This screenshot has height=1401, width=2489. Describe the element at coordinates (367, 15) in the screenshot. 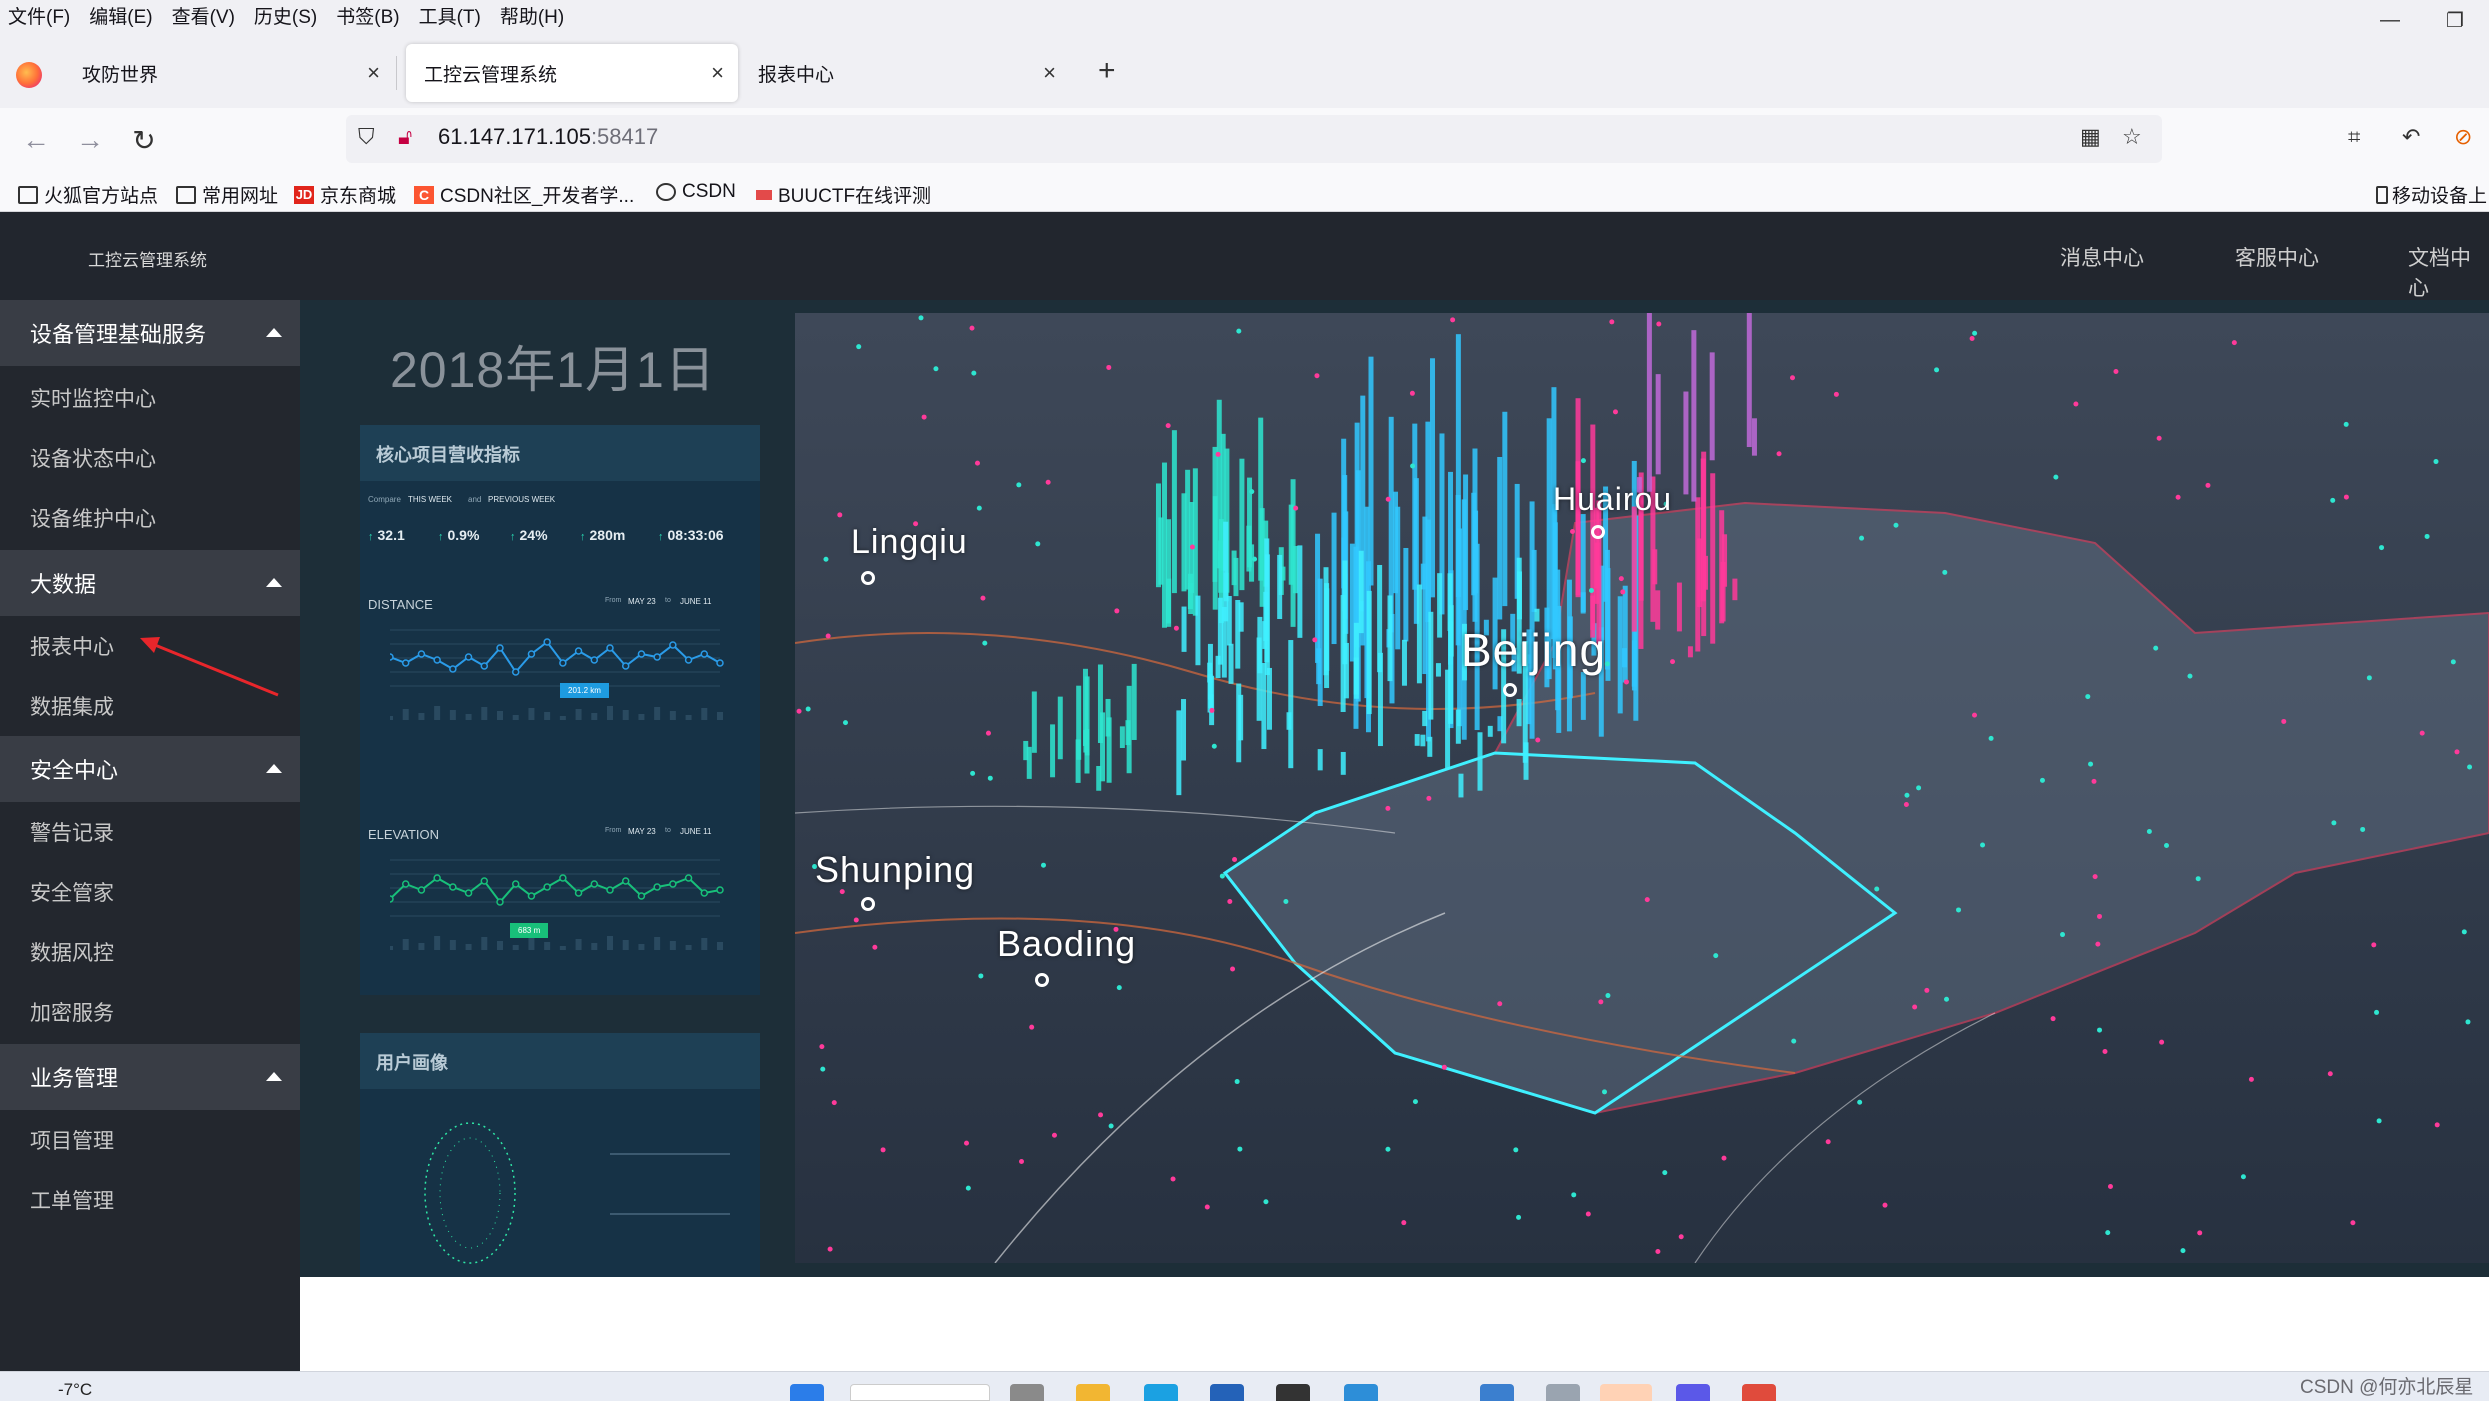

I see `menu-bookmarks: 书签(B)` at that location.